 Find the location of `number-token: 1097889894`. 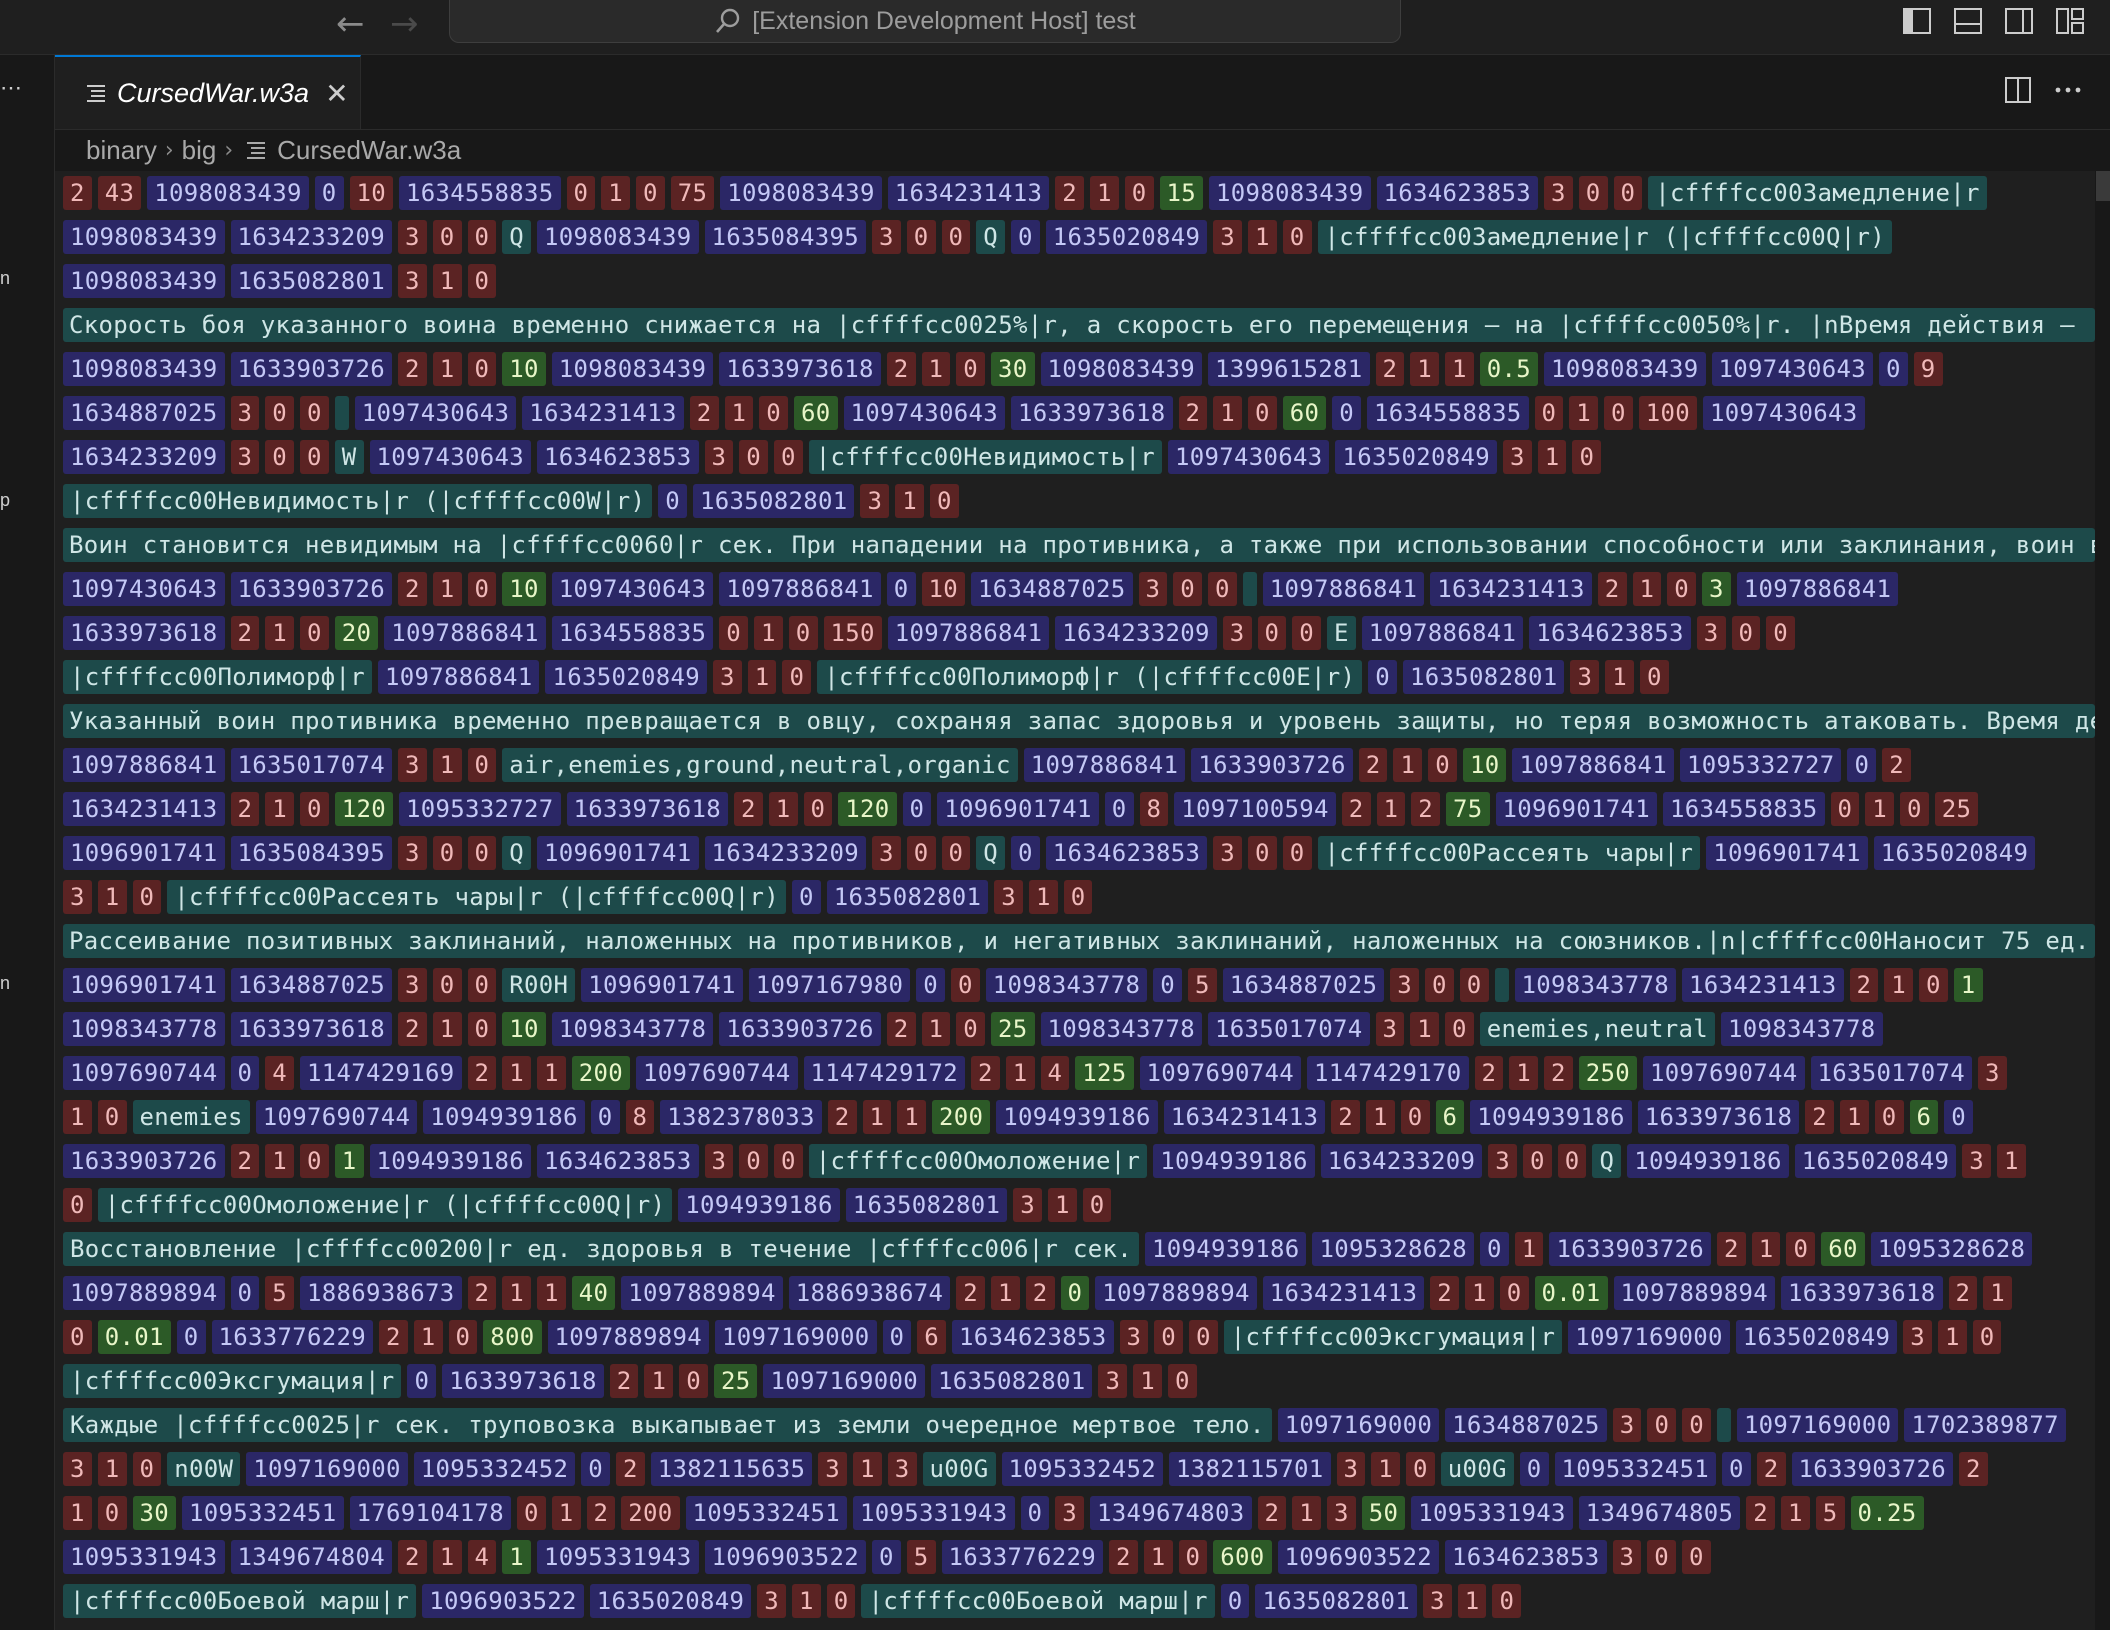

number-token: 1097889894 is located at coordinates (1176, 1293).